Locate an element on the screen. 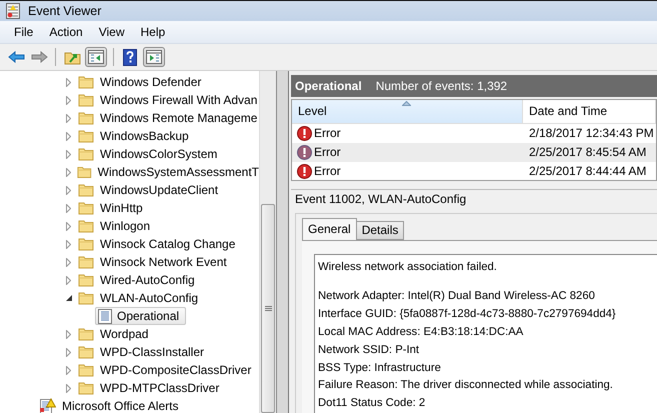  show-tree-pane-icon is located at coordinates (96, 57).